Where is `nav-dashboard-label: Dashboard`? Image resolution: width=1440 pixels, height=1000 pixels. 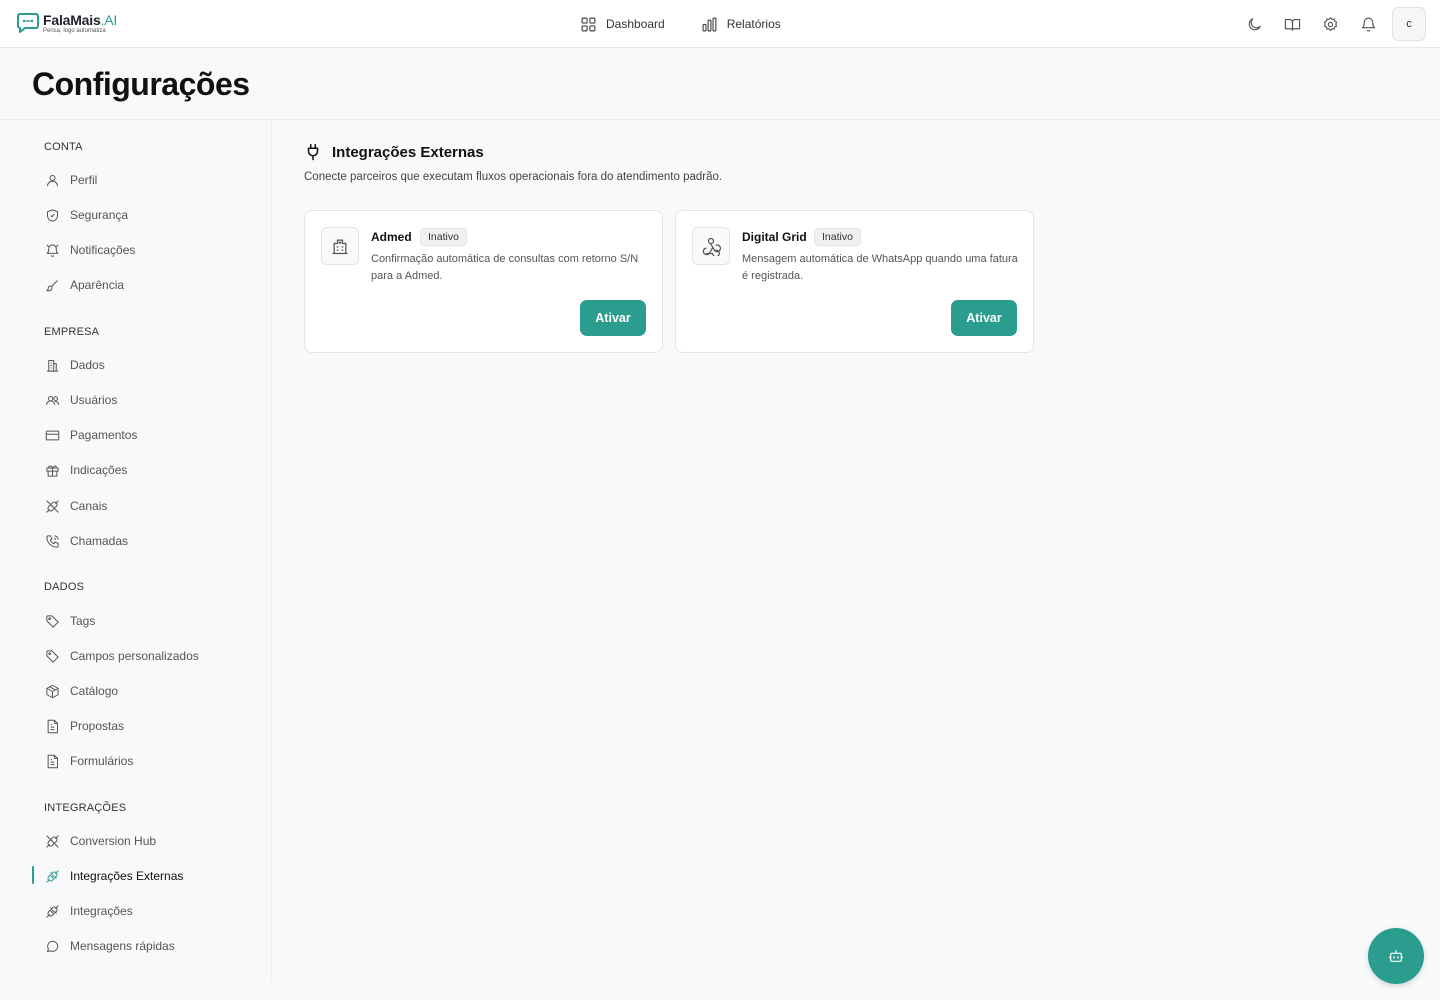
nav-dashboard-label: Dashboard is located at coordinates (635, 24).